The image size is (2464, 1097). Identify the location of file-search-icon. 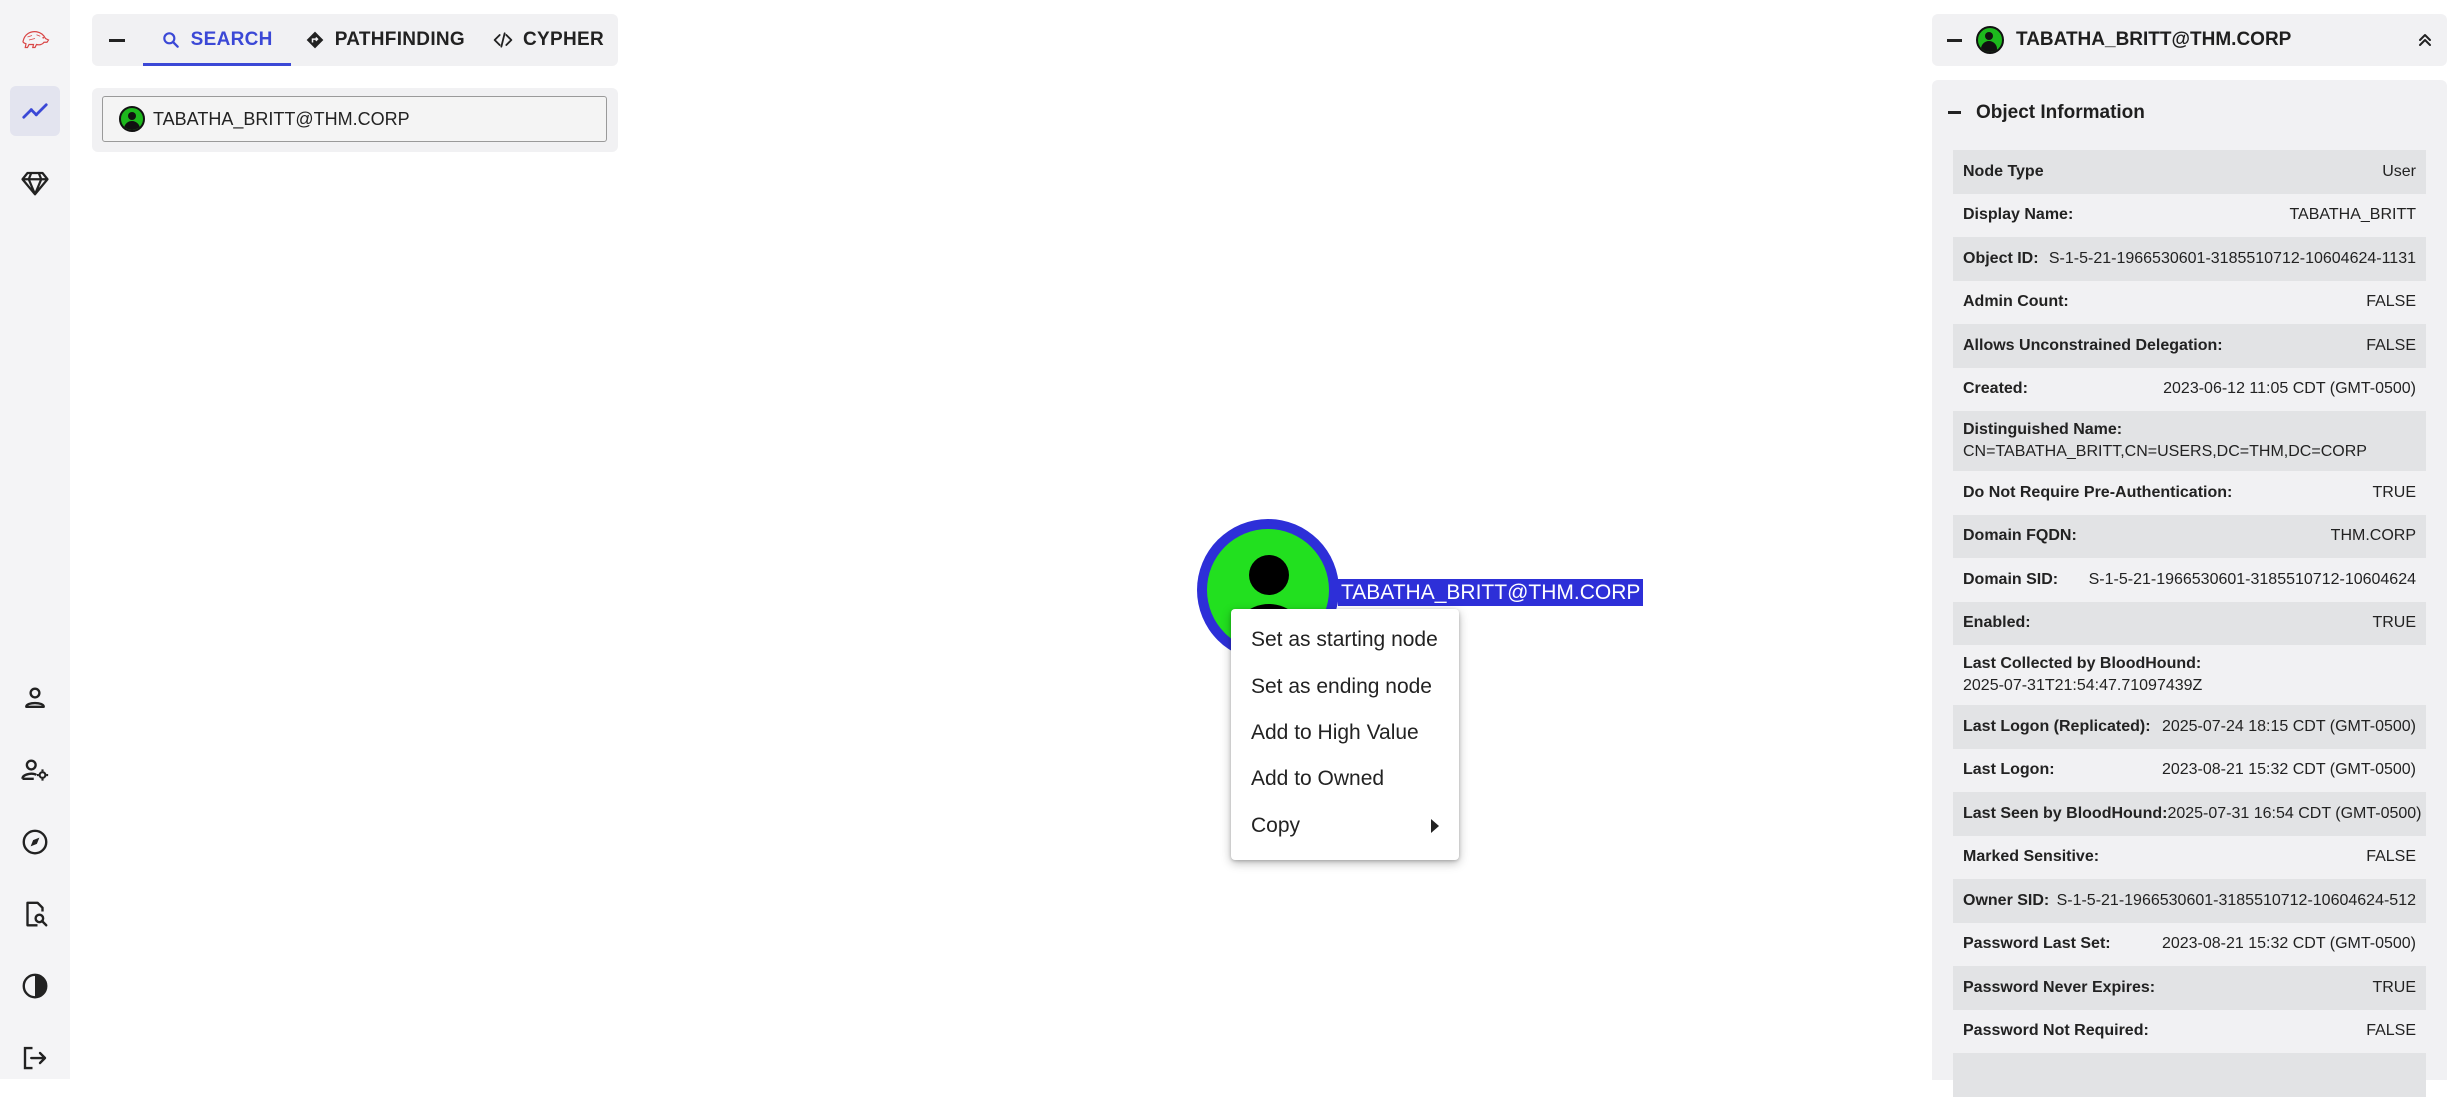
(35, 914).